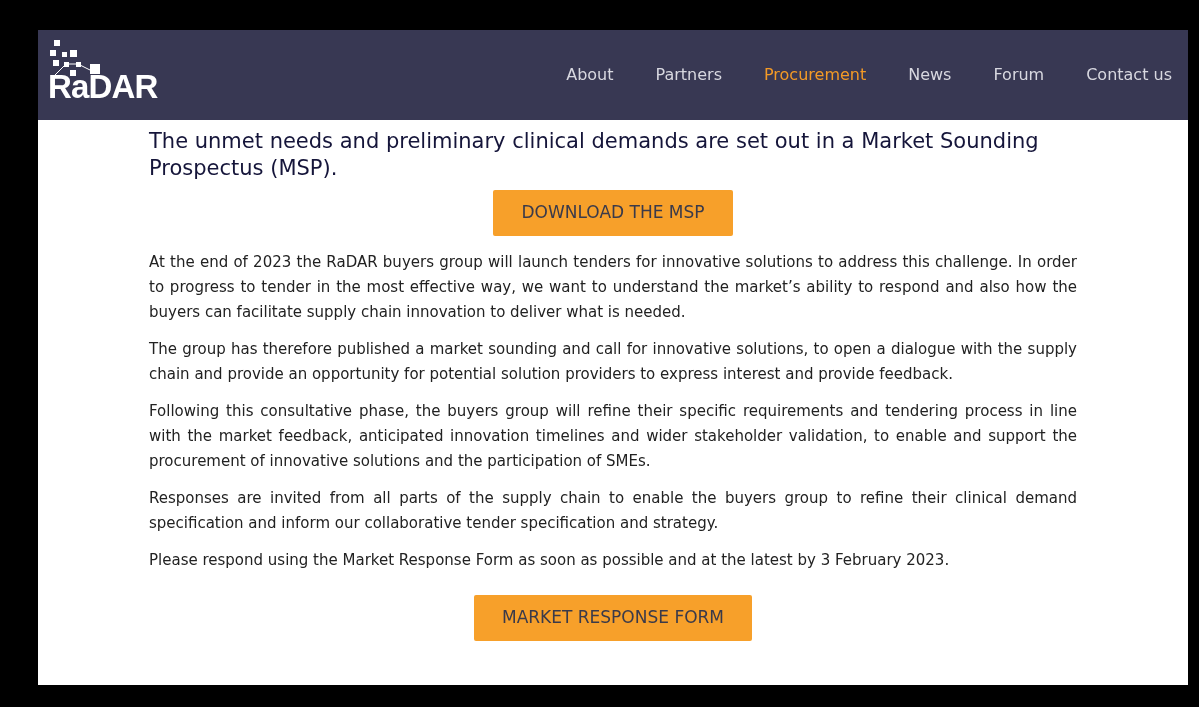 This screenshot has height=707, width=1199. What do you see at coordinates (1129, 75) in the screenshot?
I see `nav-link: Contact us` at bounding box center [1129, 75].